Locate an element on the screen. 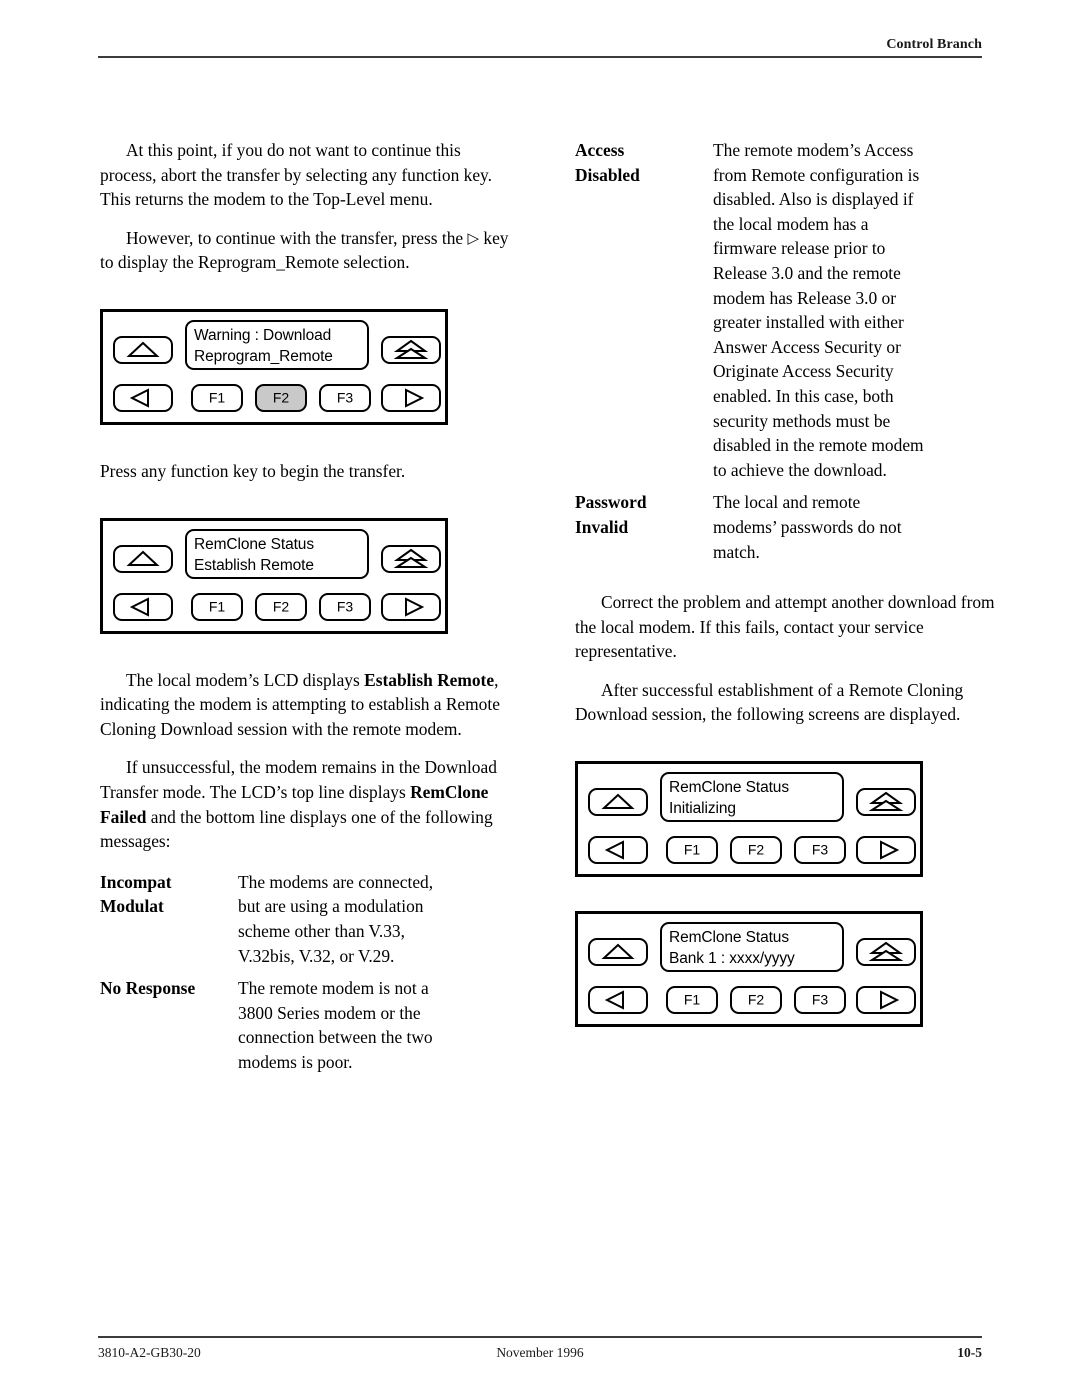  lcd-screen: RemClone Status Initializing is located at coordinates (752, 797).